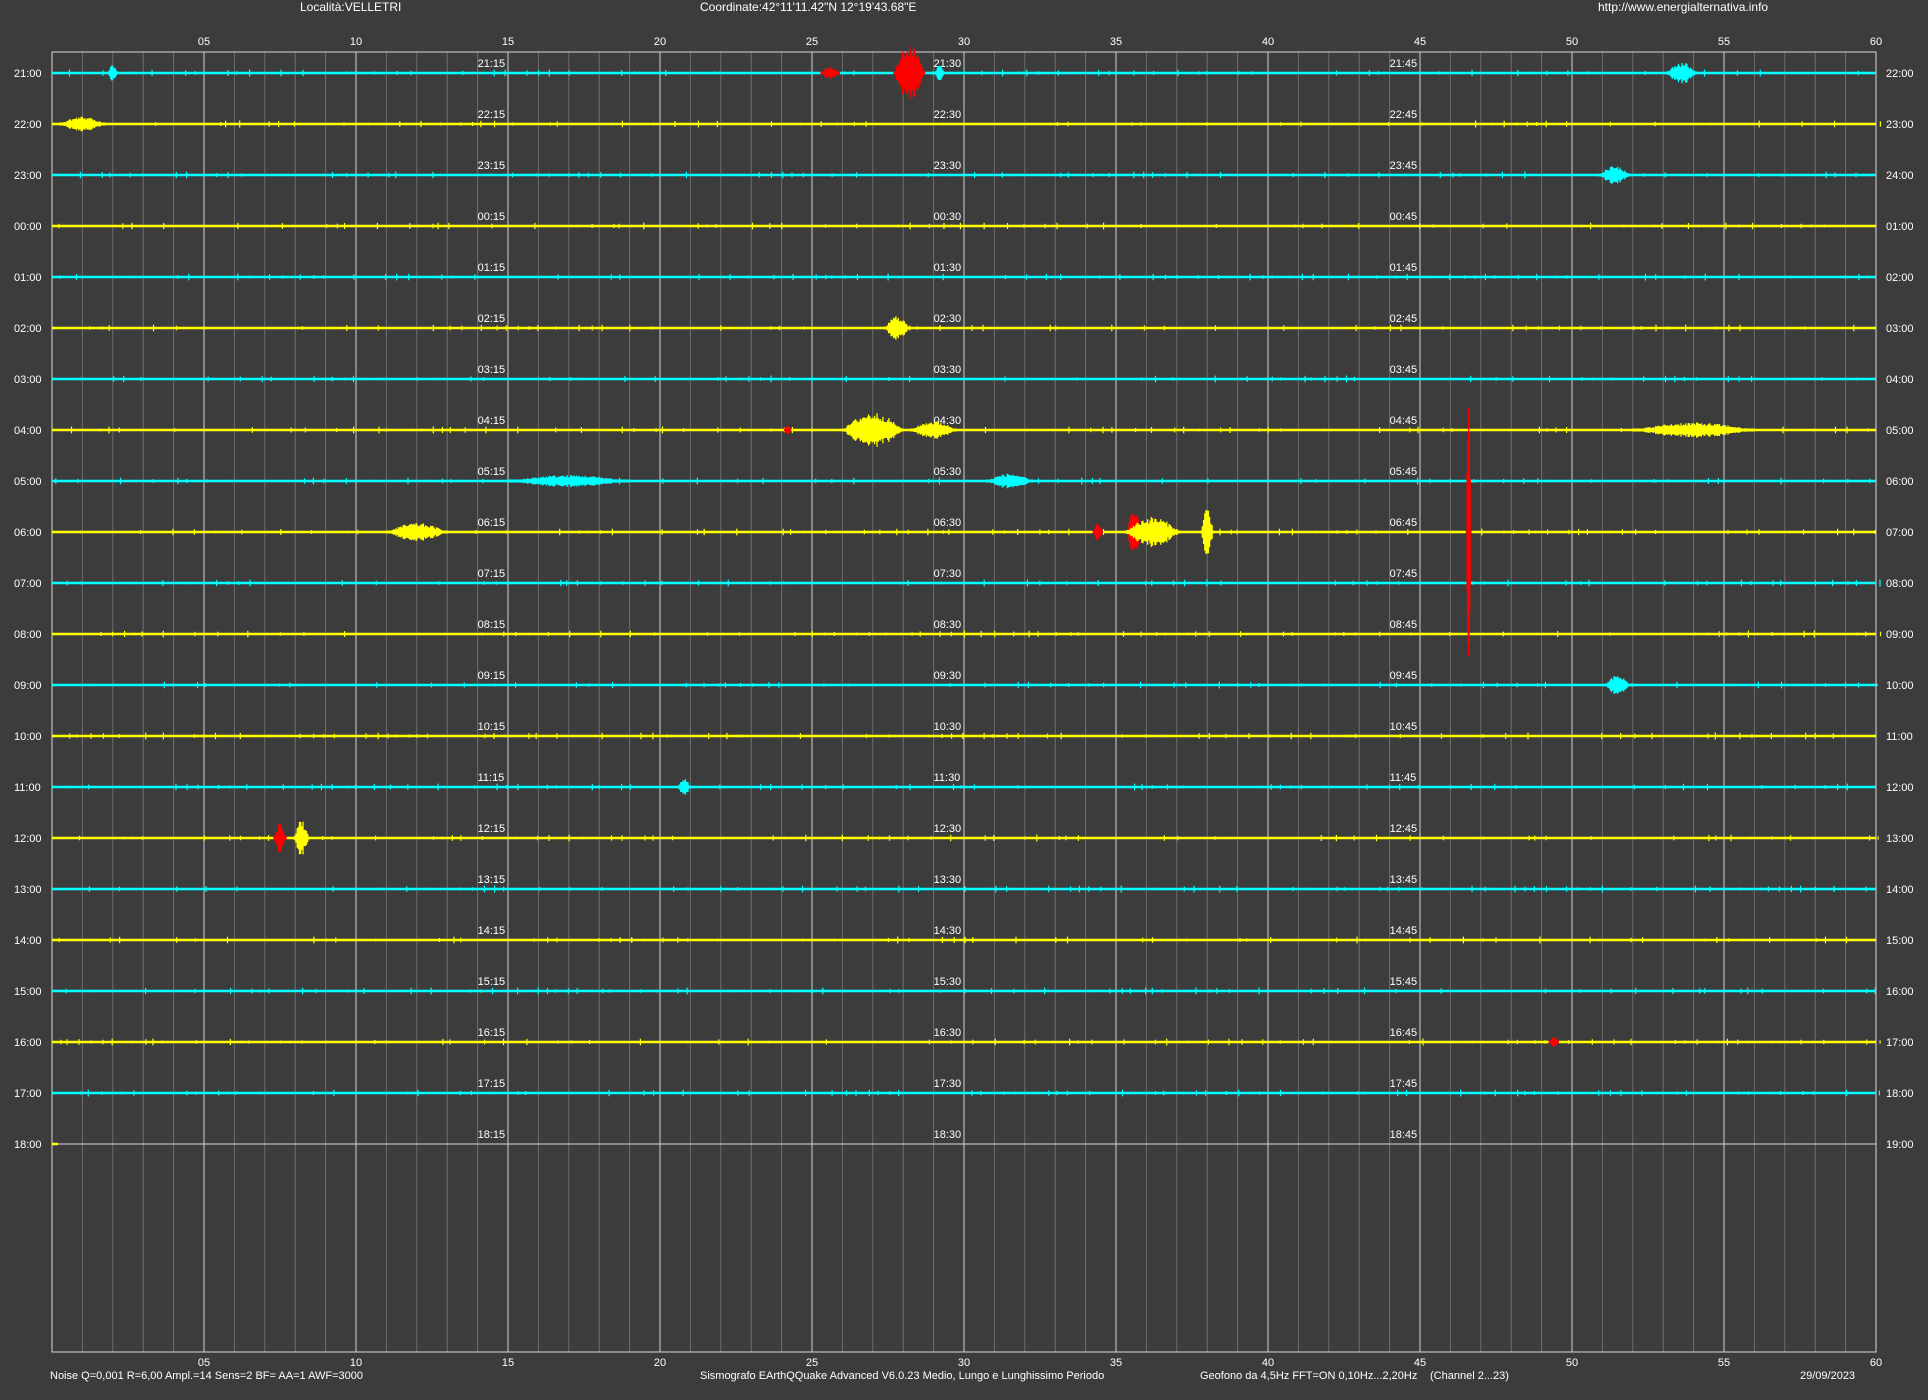 The image size is (1928, 1400). Describe the element at coordinates (28, 431) in the screenshot. I see `row-start-time: 04:00` at that location.